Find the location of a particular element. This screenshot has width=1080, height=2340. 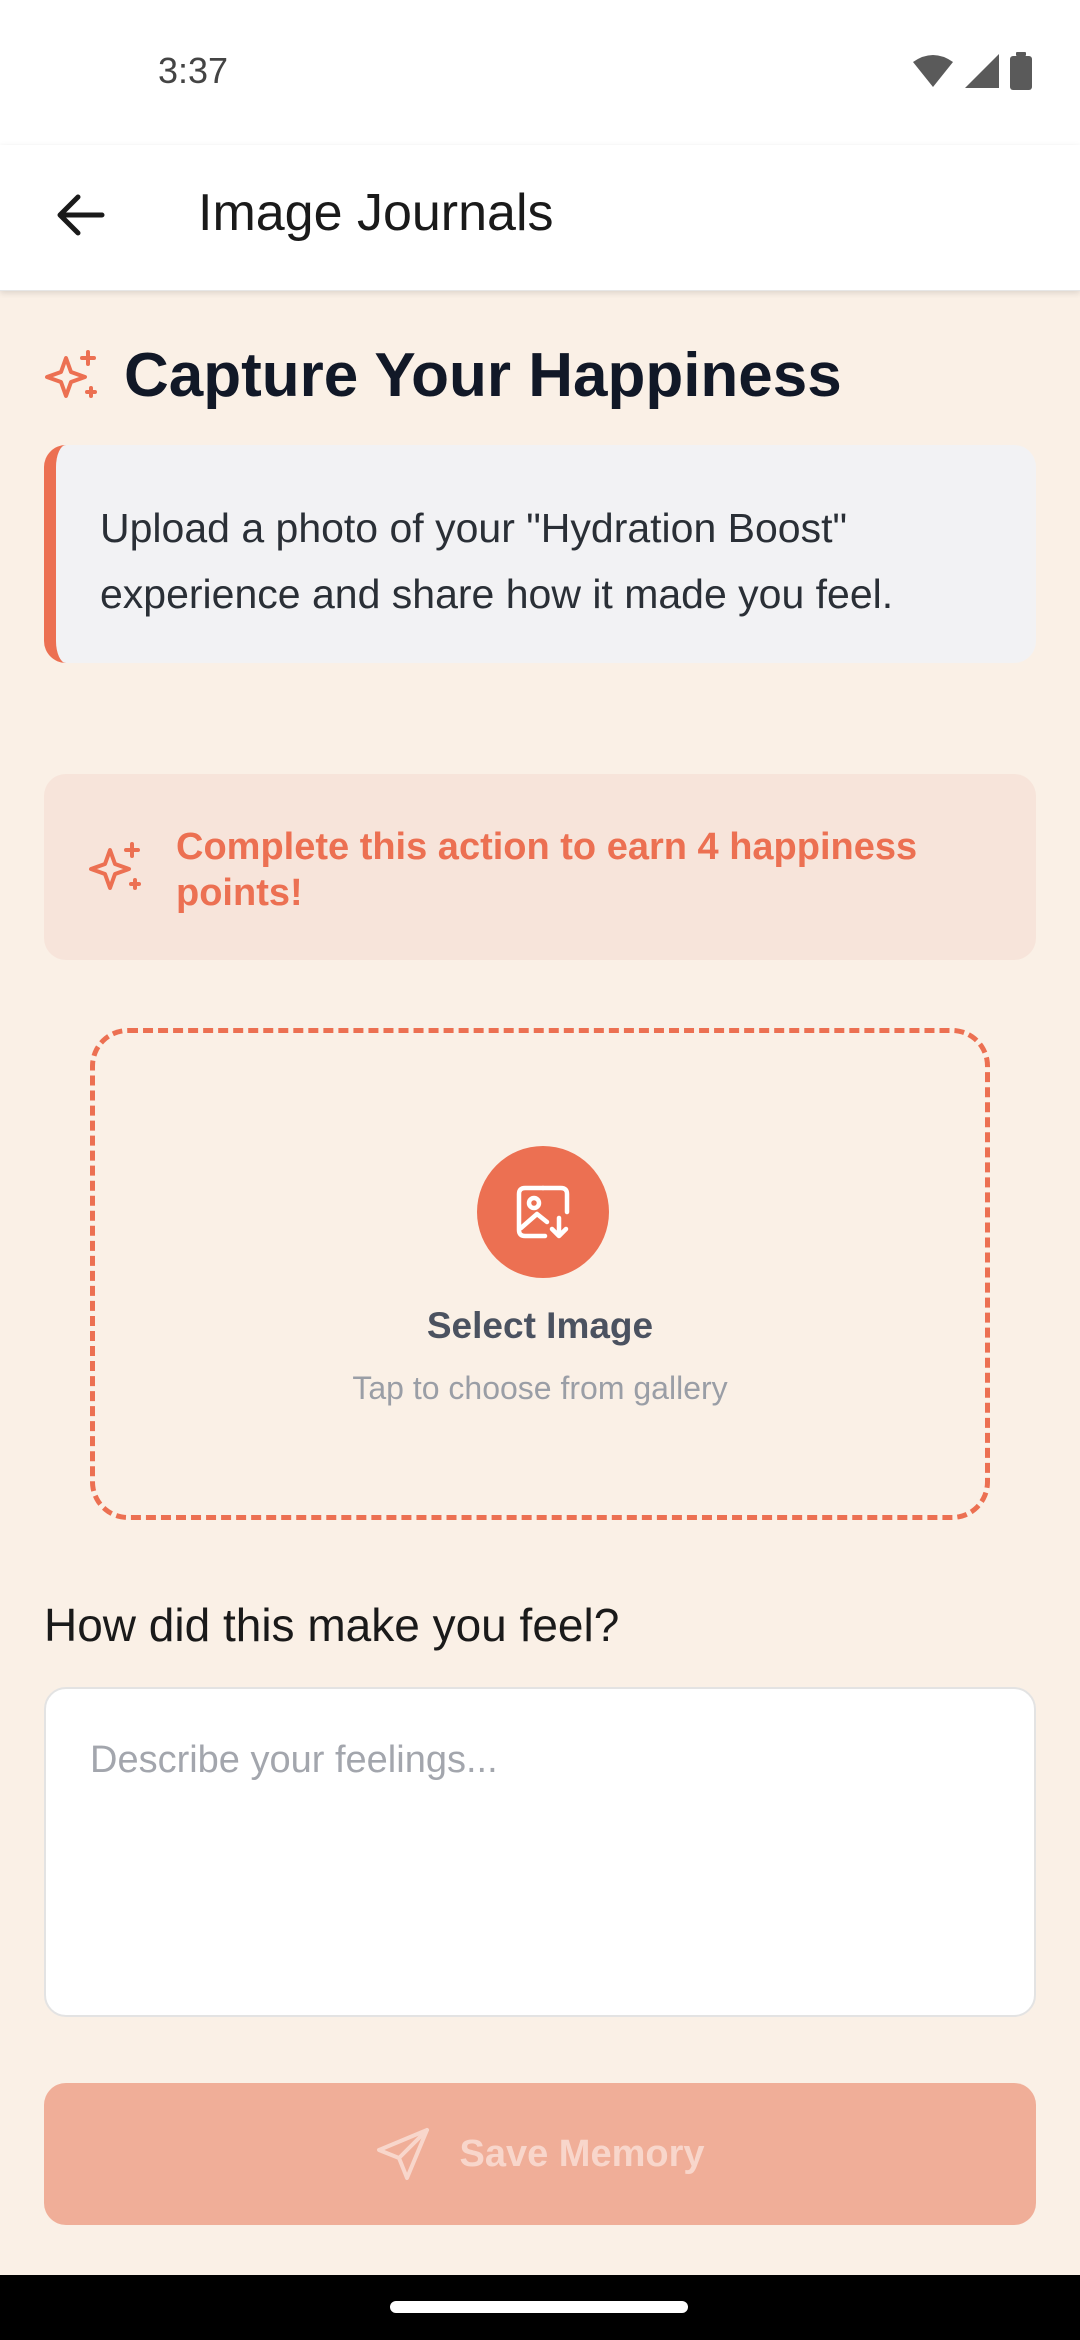

status-time: 3:37 is located at coordinates (193, 70).